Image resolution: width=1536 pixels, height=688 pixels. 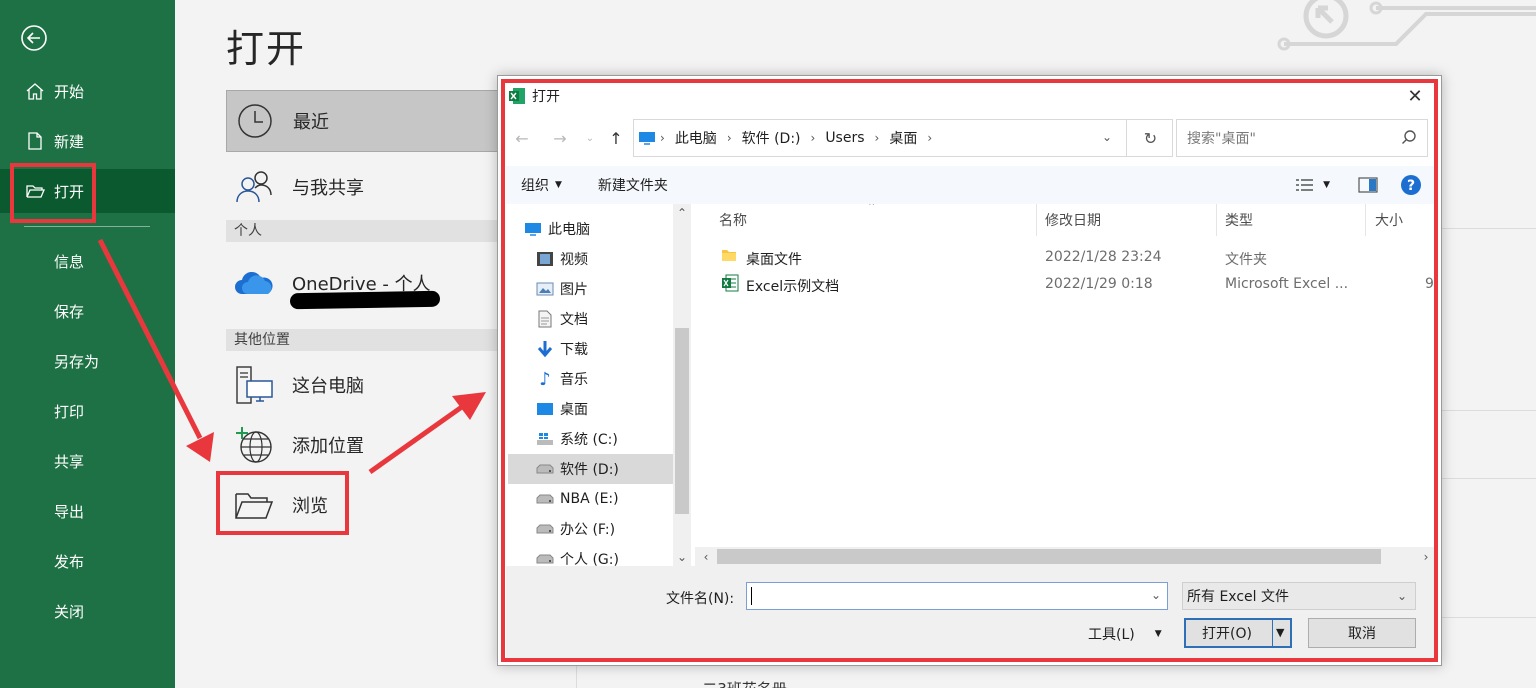 I want to click on dialog-toolbar: 组织 ▼ 新建文件夹 ▼ ?, so click(x=970, y=185).